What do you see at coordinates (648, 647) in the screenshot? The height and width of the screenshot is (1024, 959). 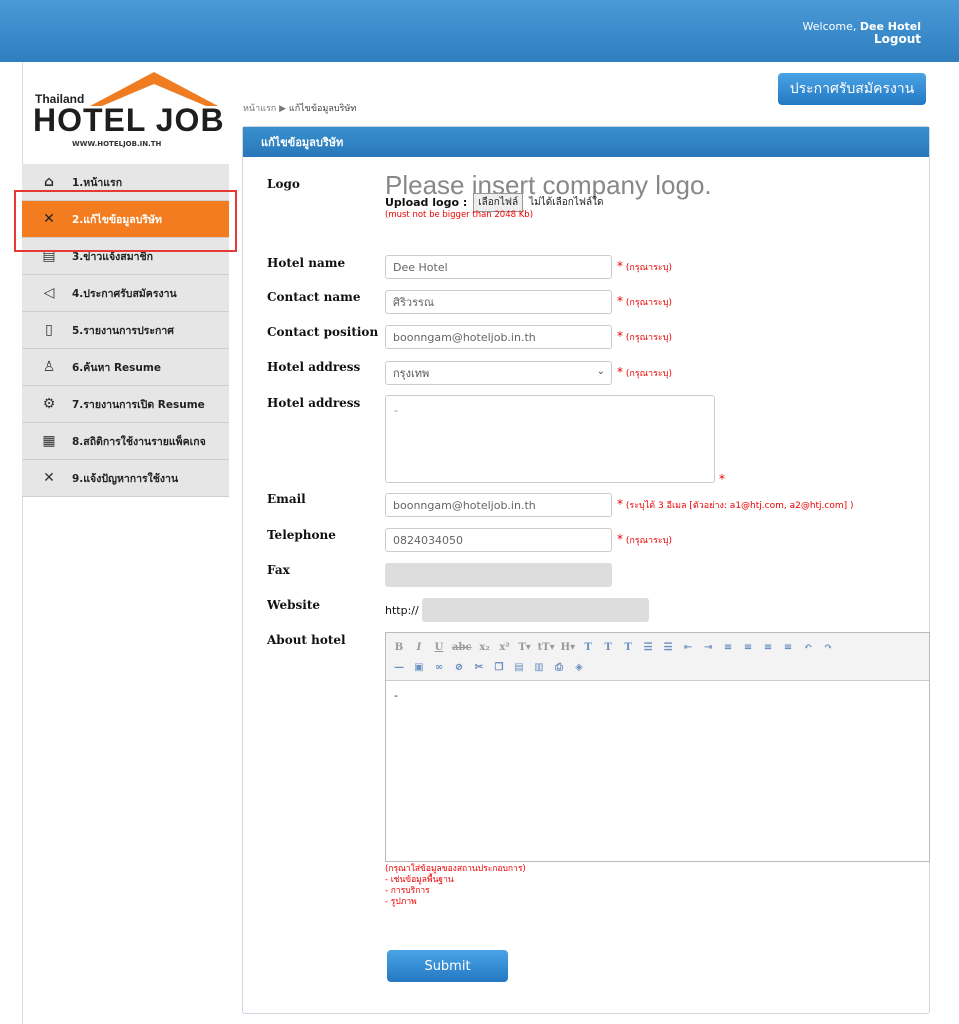 I see `numbered-list-icon: ☰` at bounding box center [648, 647].